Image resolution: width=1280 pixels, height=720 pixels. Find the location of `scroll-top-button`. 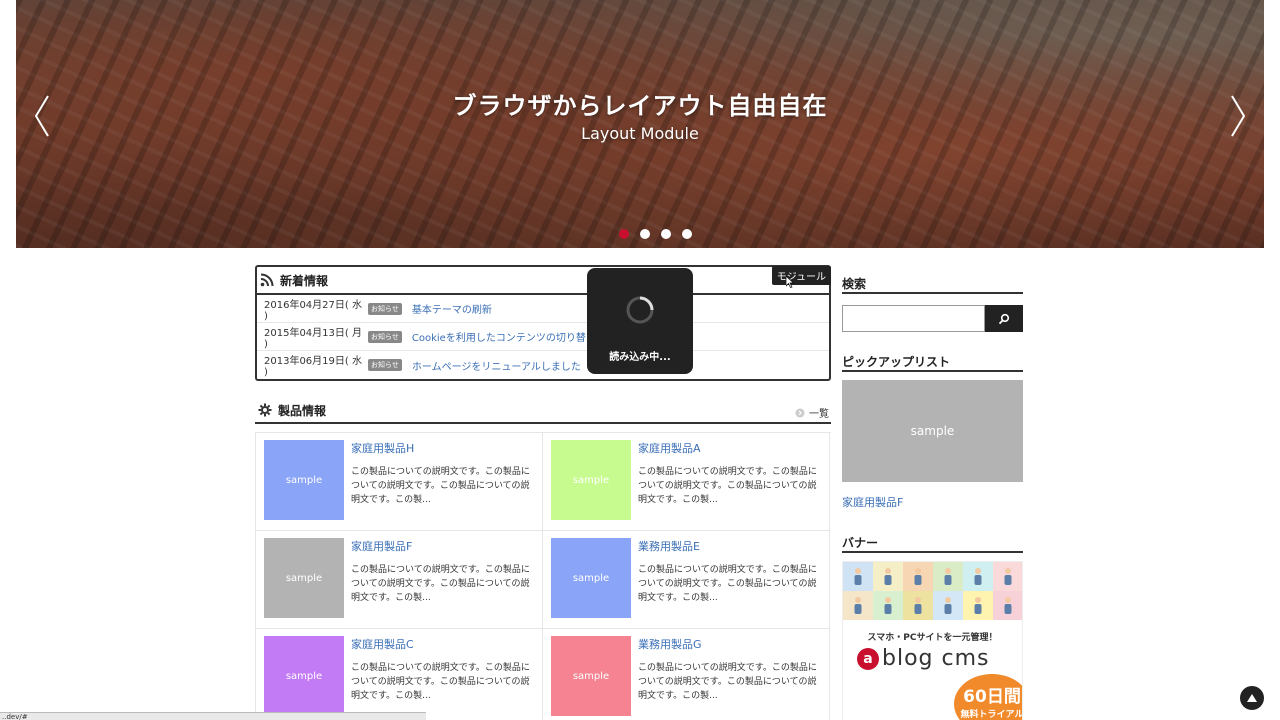

scroll-top-button is located at coordinates (1252, 698).